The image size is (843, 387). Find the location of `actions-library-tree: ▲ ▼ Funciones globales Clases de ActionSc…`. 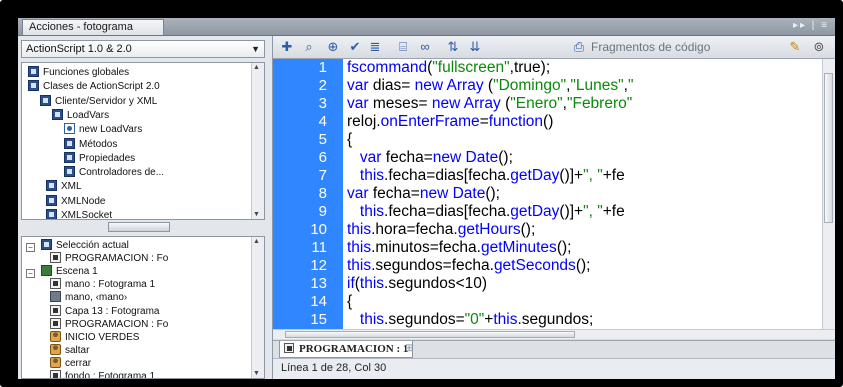

actions-library-tree: ▲ ▼ Funciones globales Clases de ActionSc… is located at coordinates (143, 141).